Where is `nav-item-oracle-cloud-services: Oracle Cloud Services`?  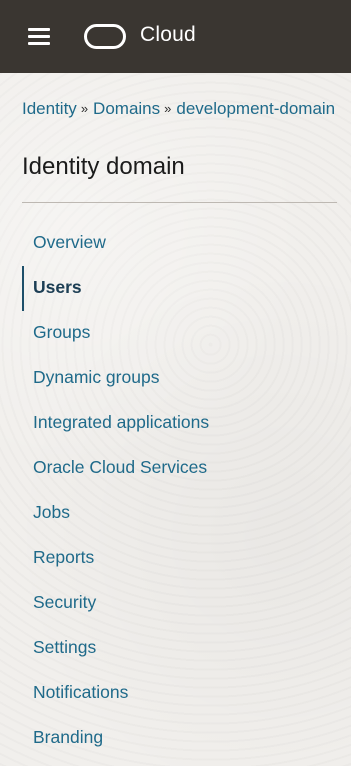
nav-item-oracle-cloud-services: Oracle Cloud Services is located at coordinates (182, 467).